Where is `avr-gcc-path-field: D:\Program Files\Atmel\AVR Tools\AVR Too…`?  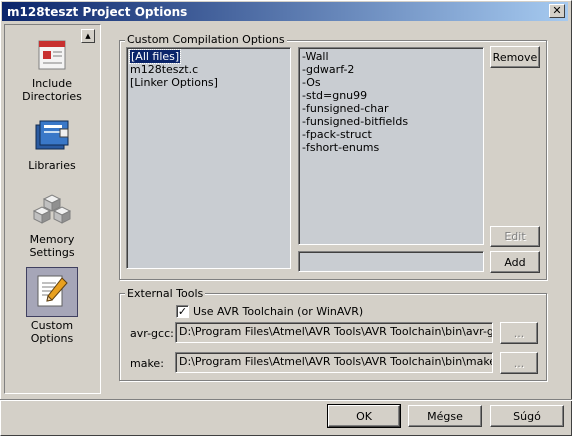
avr-gcc-path-field: D:\Program Files\Atmel\AVR Tools\AVR Too… is located at coordinates (334, 332).